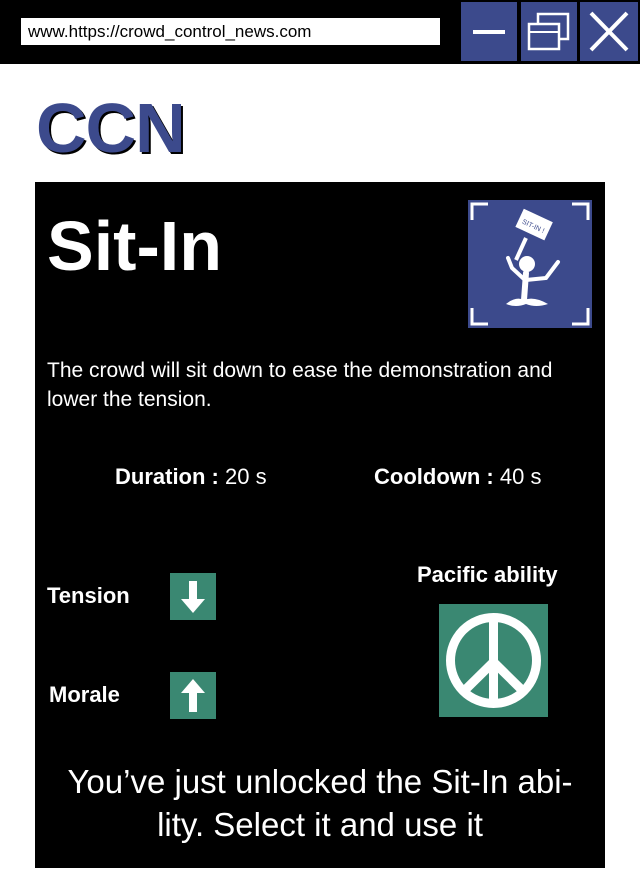 The width and height of the screenshot is (640, 892). I want to click on unlock-message-line2: lity. Select it and use it, so click(320, 824).